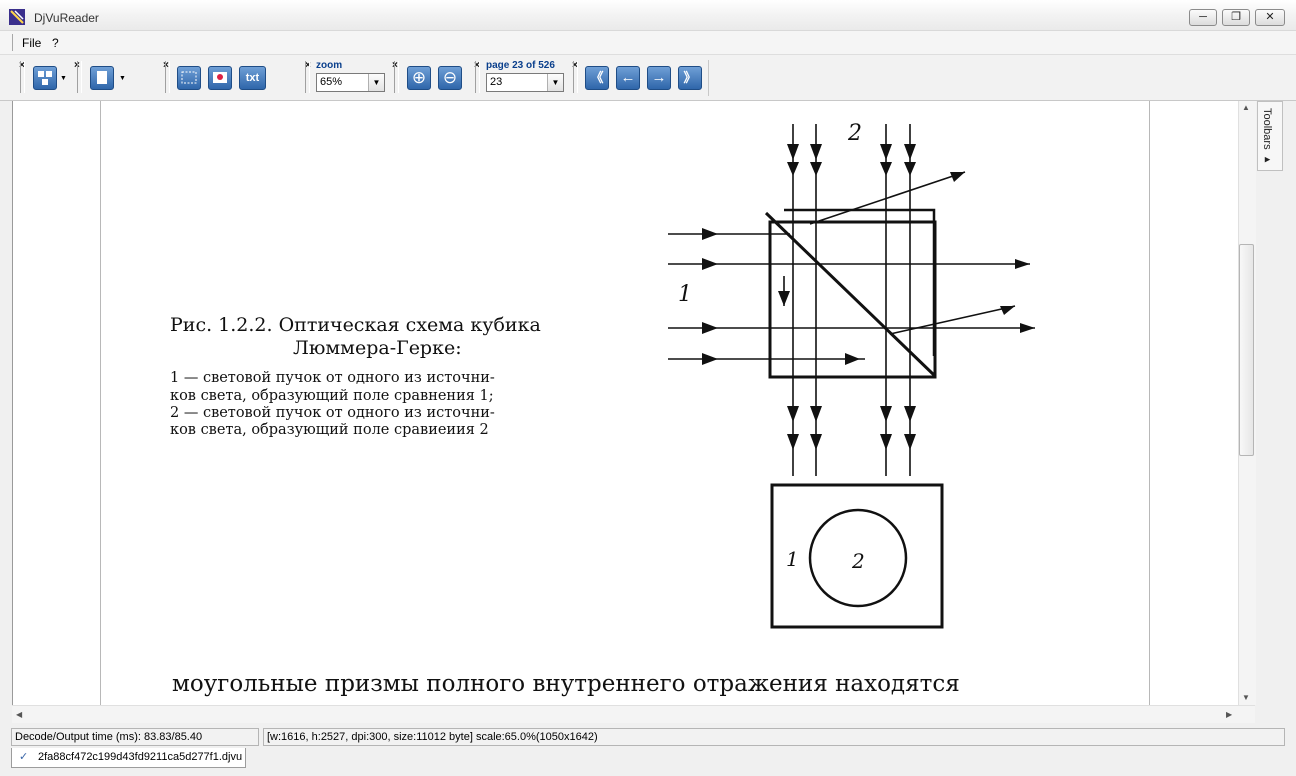 Image resolution: width=1296 pixels, height=776 pixels. I want to click on page-icon, so click(102, 77).